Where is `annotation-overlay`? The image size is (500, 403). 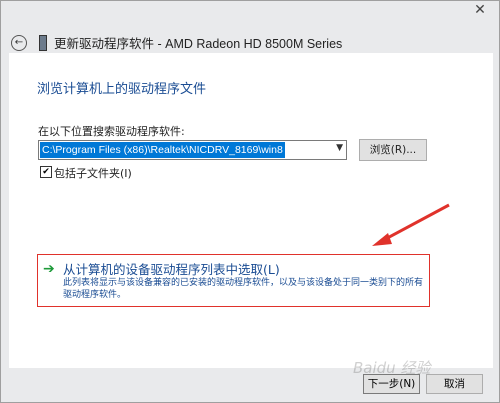 annotation-overlay is located at coordinates (411, 224).